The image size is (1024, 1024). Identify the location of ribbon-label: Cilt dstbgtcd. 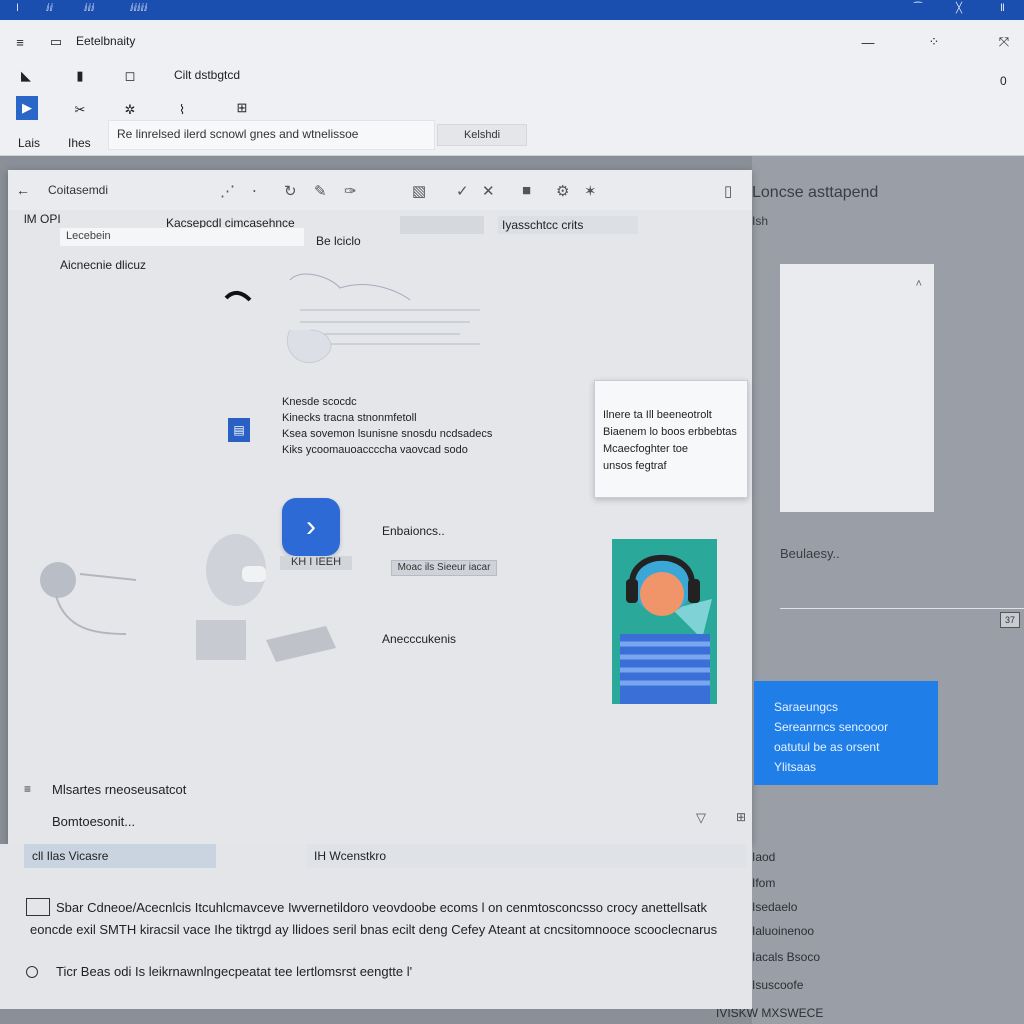
(207, 75).